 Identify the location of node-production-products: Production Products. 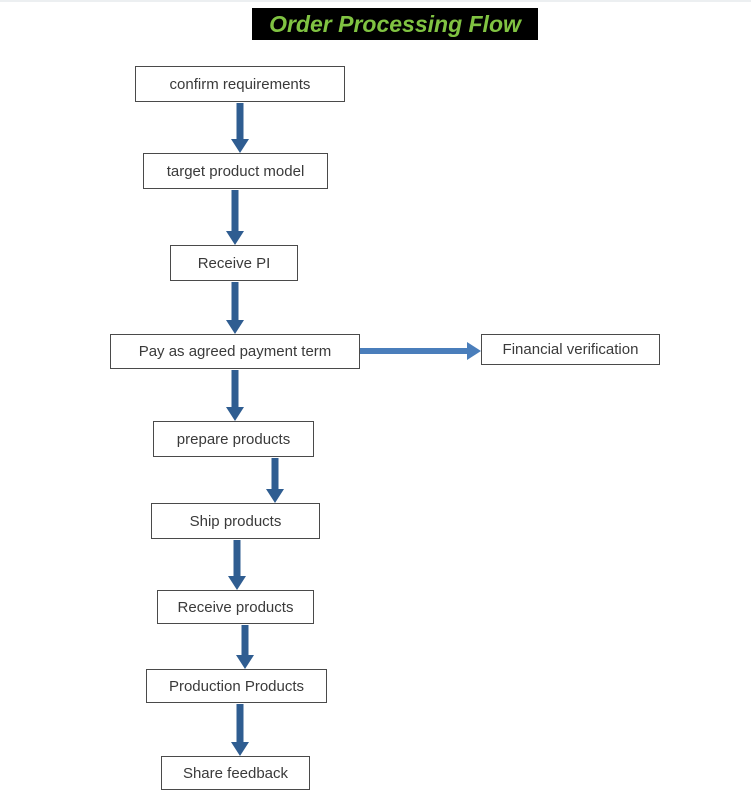
(236, 686).